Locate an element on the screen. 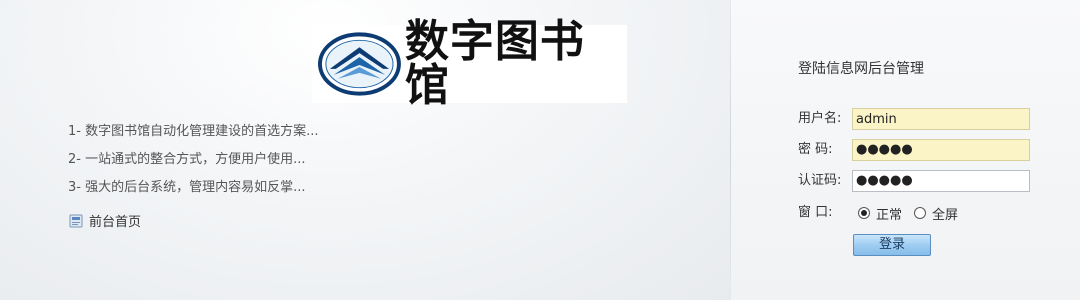  login-title: 登陆信息网后台管理 is located at coordinates (861, 69).